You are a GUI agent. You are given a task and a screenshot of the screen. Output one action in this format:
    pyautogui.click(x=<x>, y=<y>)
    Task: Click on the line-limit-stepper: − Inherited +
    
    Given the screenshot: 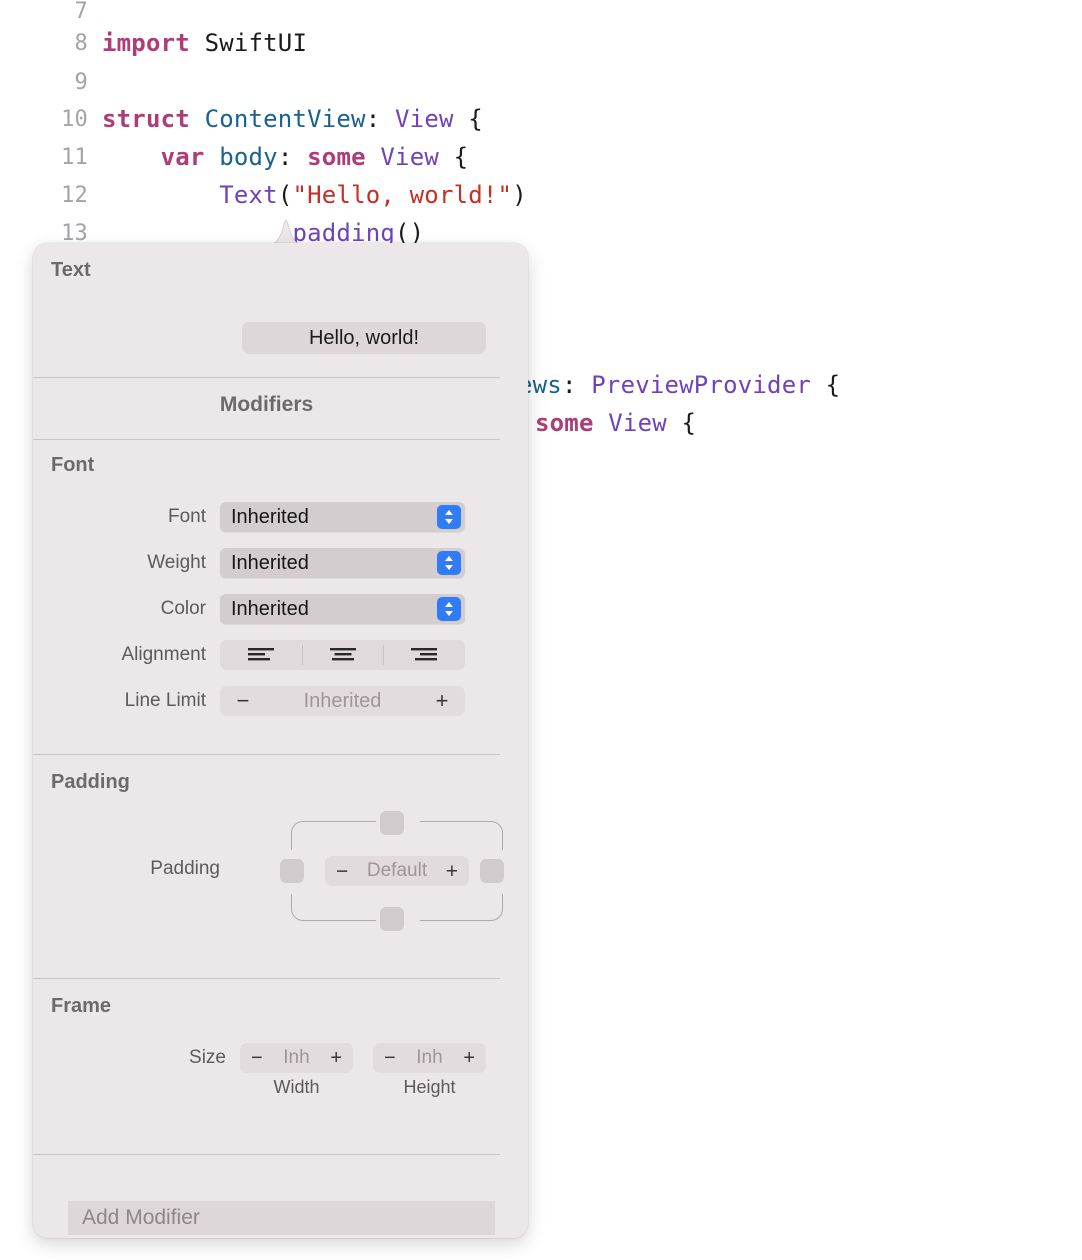 What is the action you would take?
    pyautogui.click(x=342, y=701)
    